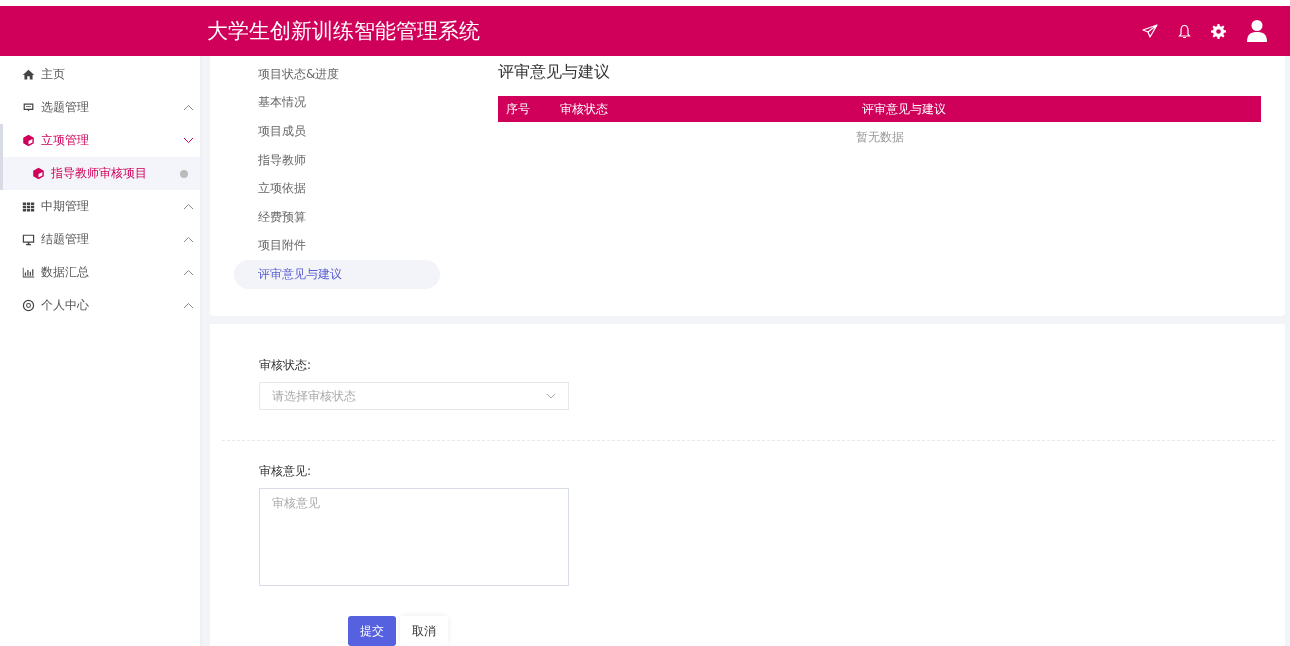 The height and width of the screenshot is (646, 1290). Describe the element at coordinates (529, 109) in the screenshot. I see `column-header: 序号` at that location.